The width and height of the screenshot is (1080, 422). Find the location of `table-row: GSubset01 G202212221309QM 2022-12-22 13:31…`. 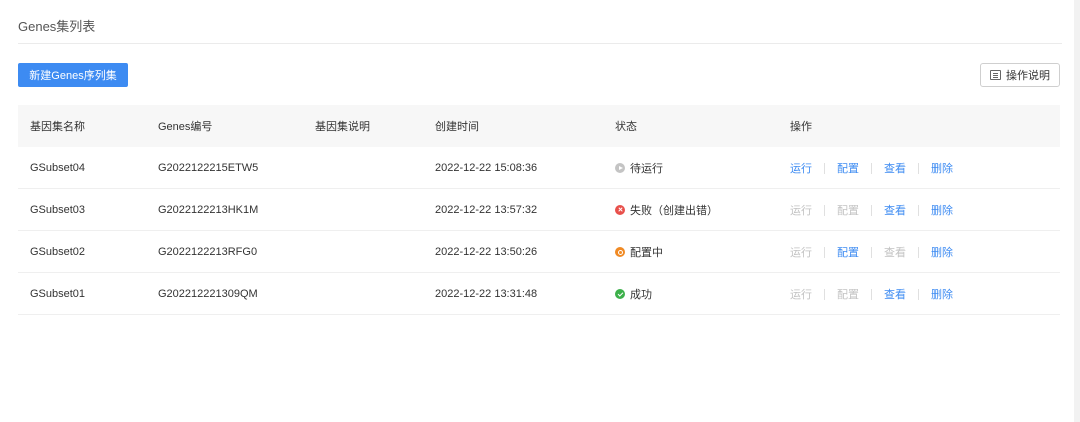

table-row: GSubset01 G202212221309QM 2022-12-22 13:31… is located at coordinates (539, 294).